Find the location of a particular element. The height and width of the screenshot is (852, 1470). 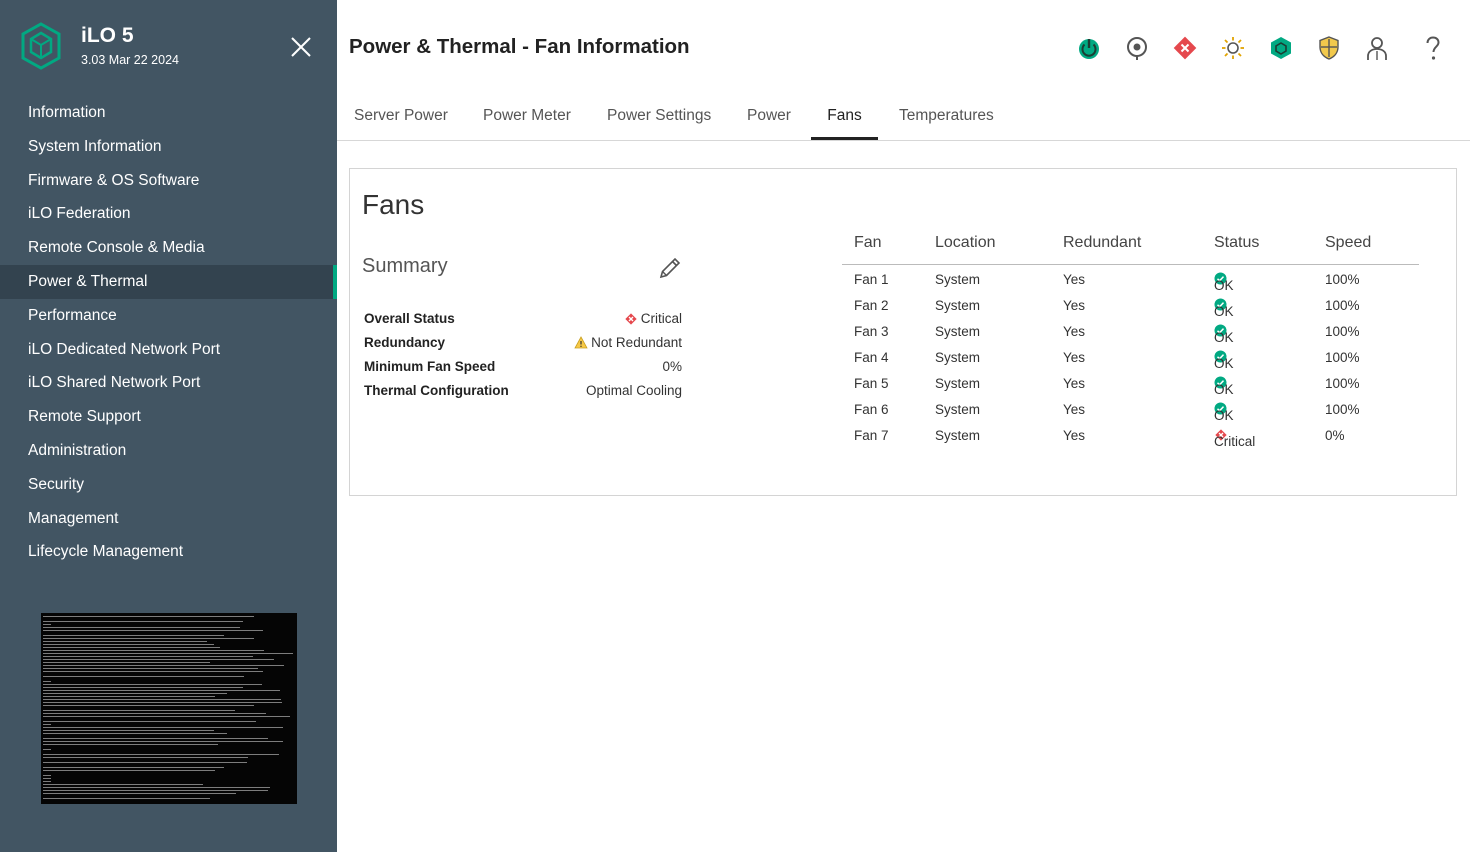

panel-title: Fans is located at coordinates (393, 204).